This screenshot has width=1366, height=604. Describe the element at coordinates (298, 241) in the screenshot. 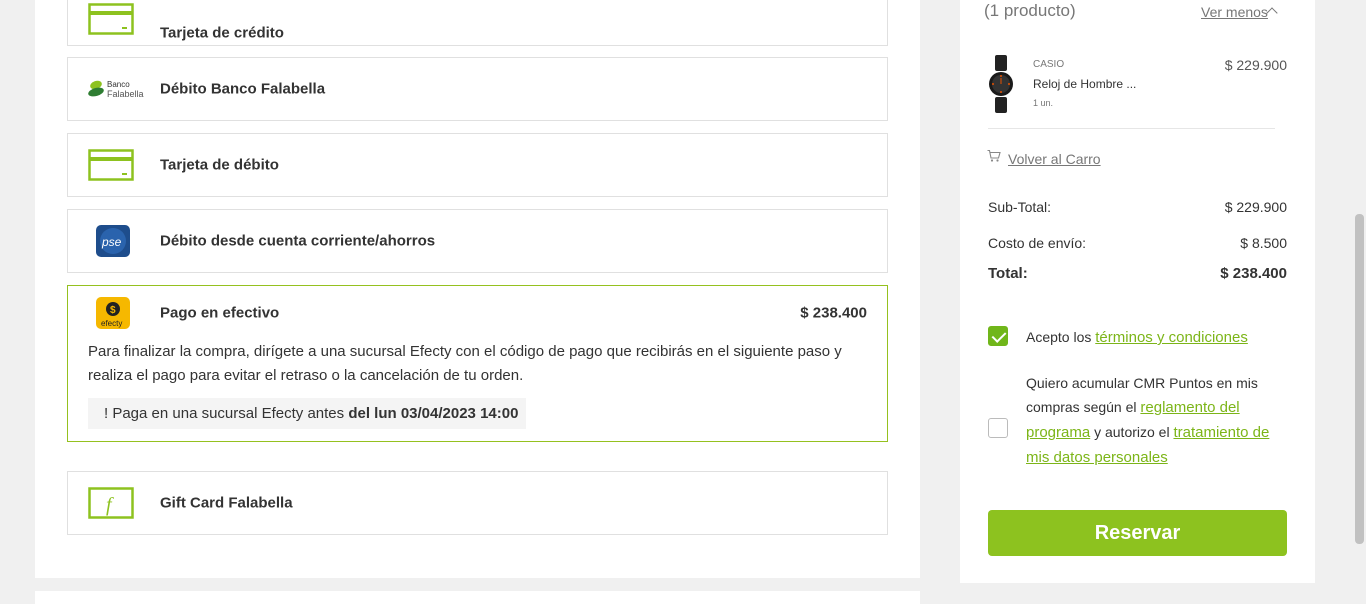

I see `payment-method-label: Débito desde cuenta corriente/ahorros` at that location.